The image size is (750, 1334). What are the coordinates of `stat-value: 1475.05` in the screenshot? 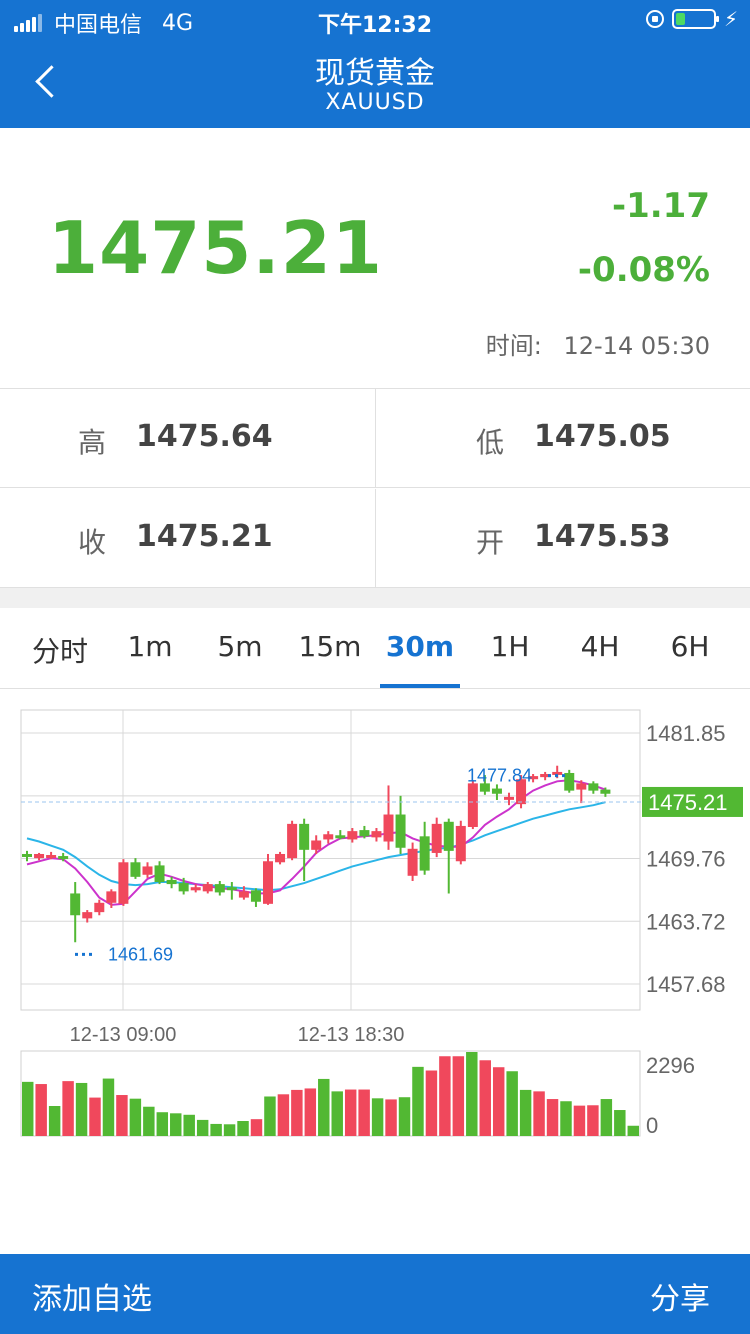 It's located at (602, 436).